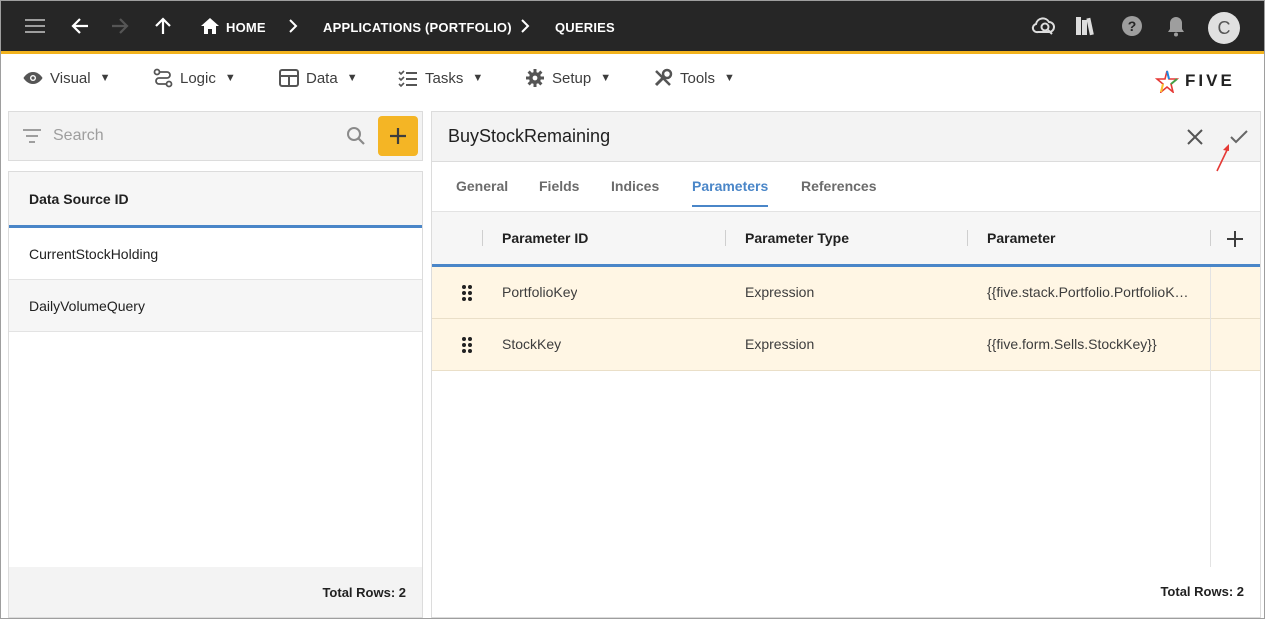 The height and width of the screenshot is (619, 1265). Describe the element at coordinates (730, 192) in the screenshot. I see `tab-parameters: Parameters` at that location.